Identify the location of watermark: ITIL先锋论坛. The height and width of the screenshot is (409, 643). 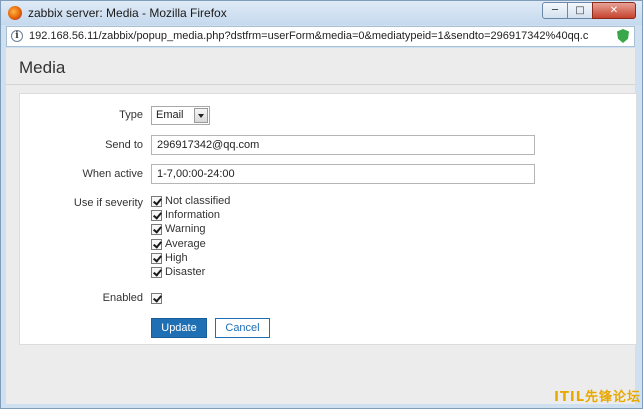
(597, 397).